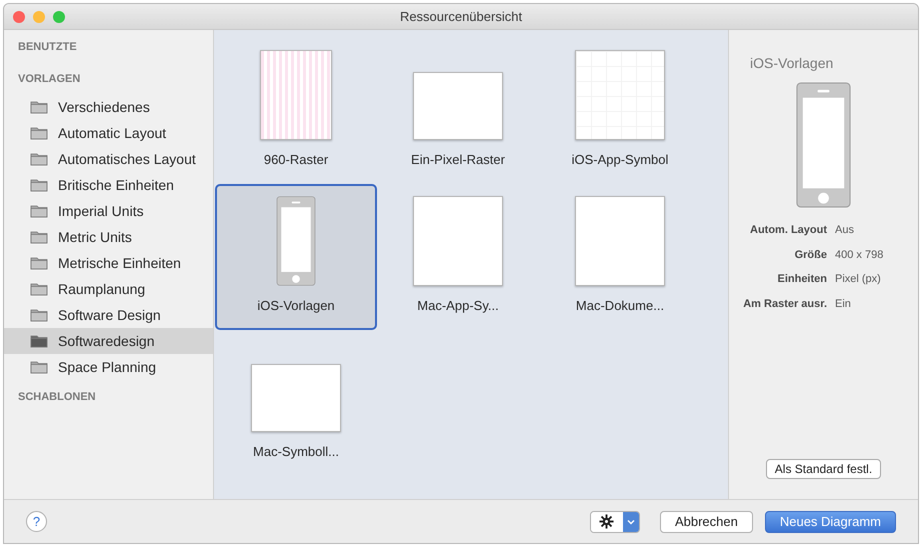 This screenshot has height=547, width=922. Describe the element at coordinates (810, 255) in the screenshot. I see `property-name: Größe` at that location.